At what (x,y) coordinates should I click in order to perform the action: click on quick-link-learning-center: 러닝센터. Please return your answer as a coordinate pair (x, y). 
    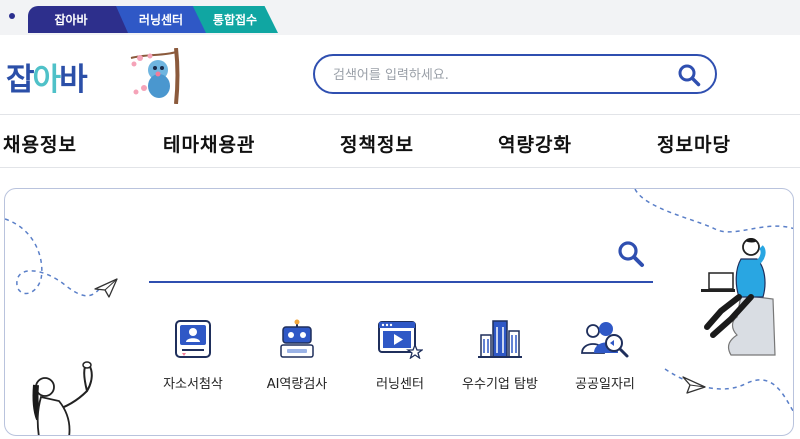
    Looking at the image, I should click on (400, 355).